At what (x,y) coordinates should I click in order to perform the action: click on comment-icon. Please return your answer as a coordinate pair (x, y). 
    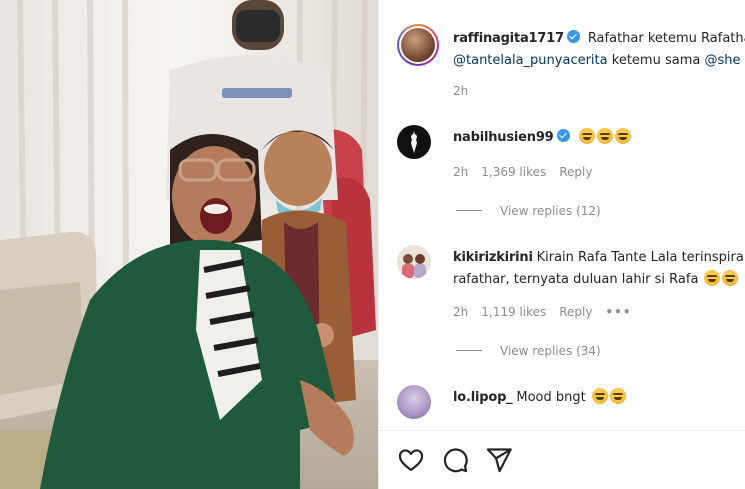
    Looking at the image, I should click on (455, 460).